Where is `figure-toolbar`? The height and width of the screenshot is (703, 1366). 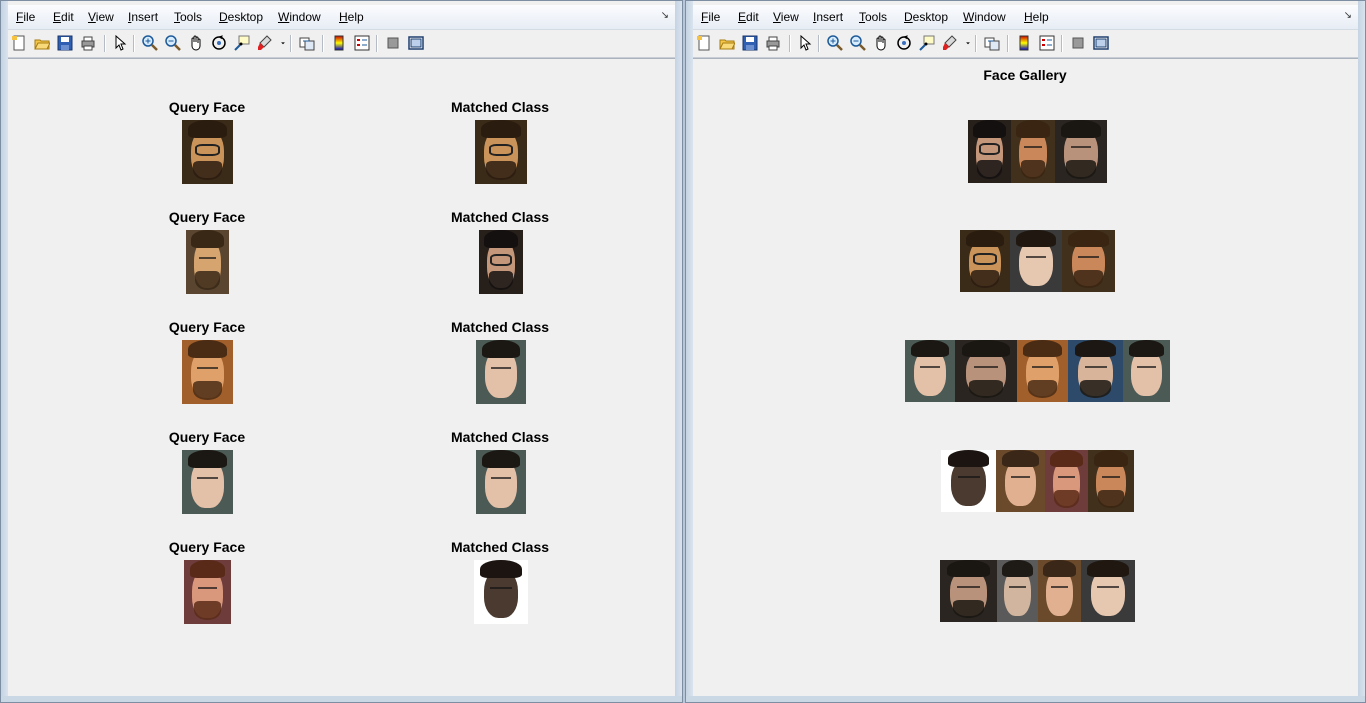 figure-toolbar is located at coordinates (1025, 44).